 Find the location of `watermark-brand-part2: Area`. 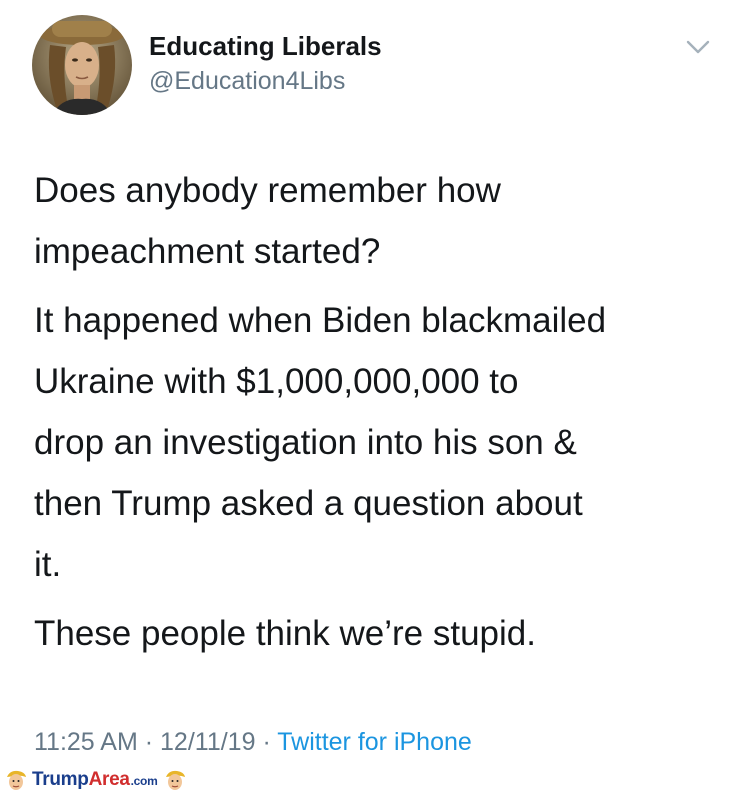

watermark-brand-part2: Area is located at coordinates (109, 779).